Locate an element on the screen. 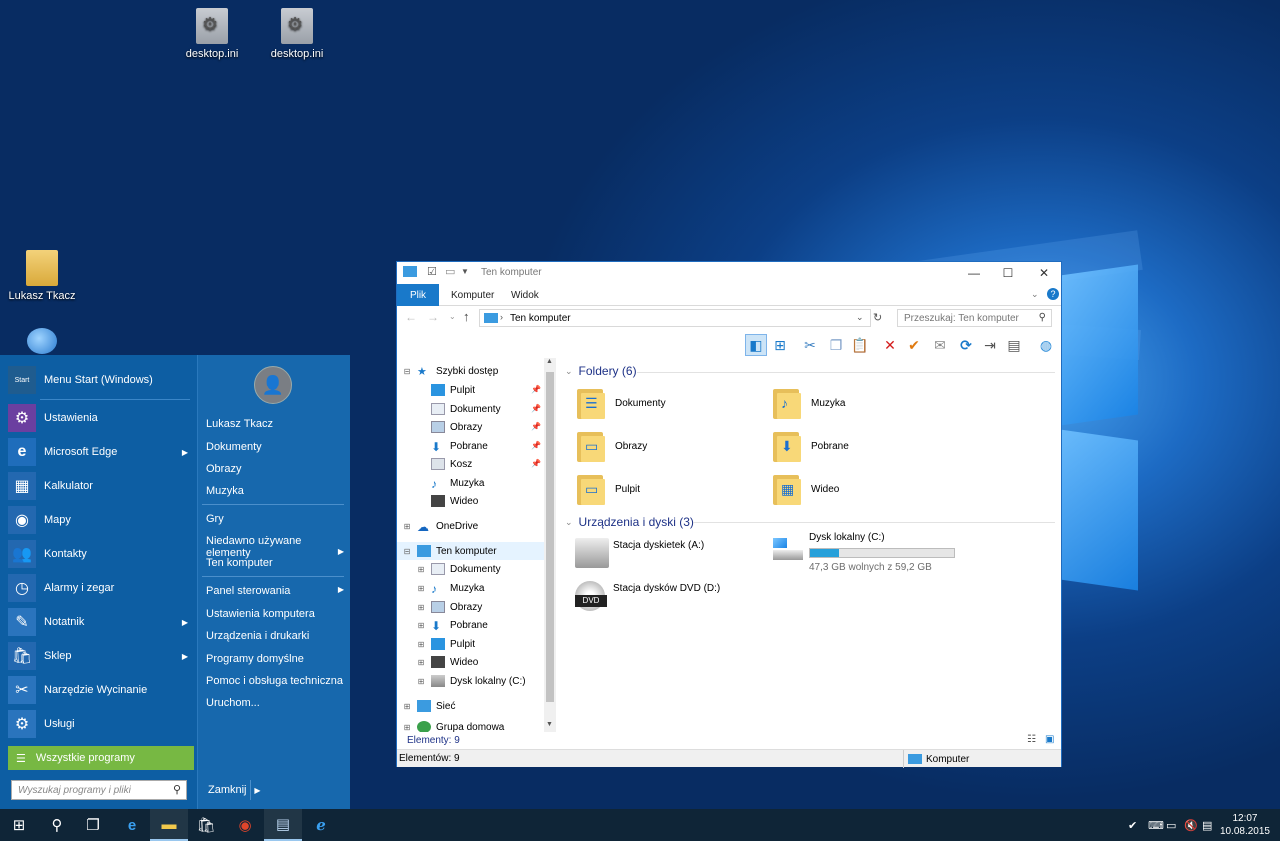  store-icon: 🛍 is located at coordinates (206, 825).